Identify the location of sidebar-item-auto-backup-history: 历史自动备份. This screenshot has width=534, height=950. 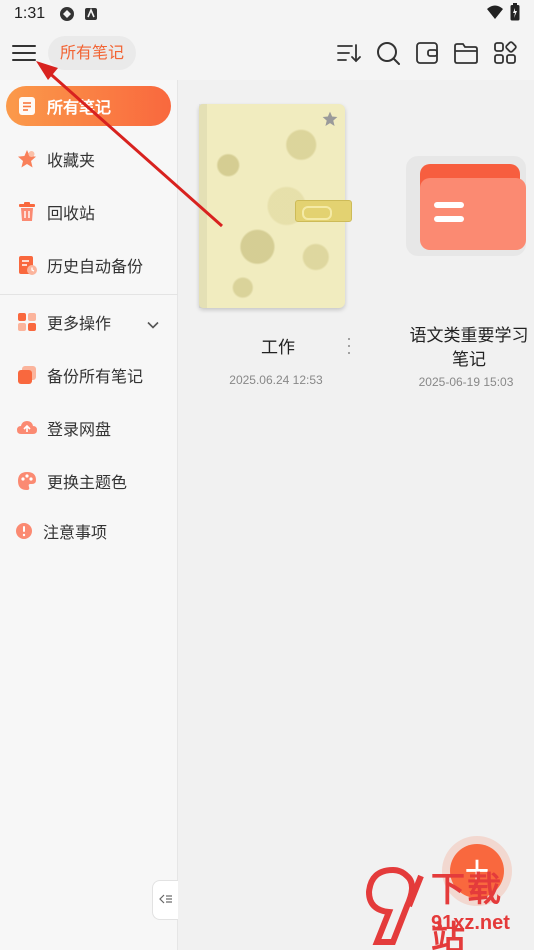
(88, 265).